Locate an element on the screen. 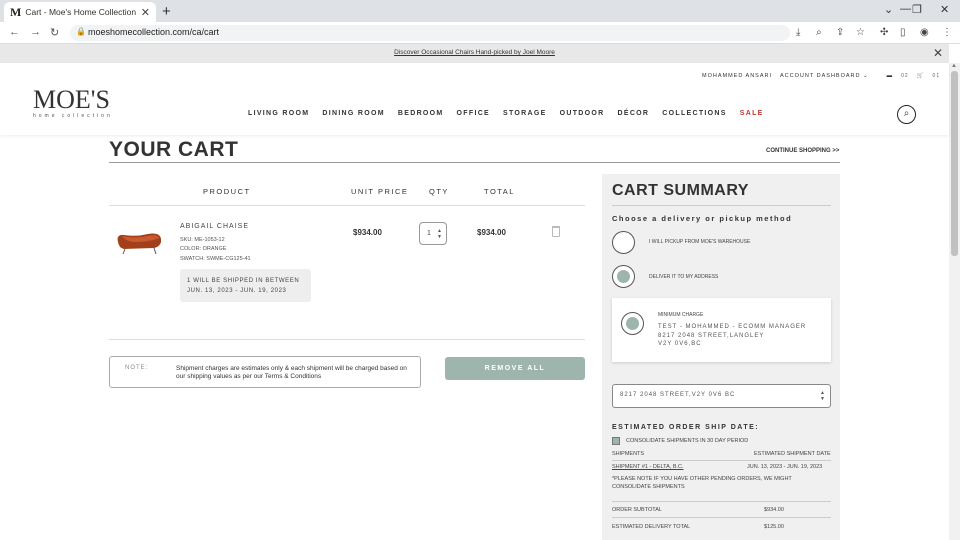 This screenshot has height=540, width=960. minimum-charge-label: MINIMUM CHARGE is located at coordinates (681, 315).